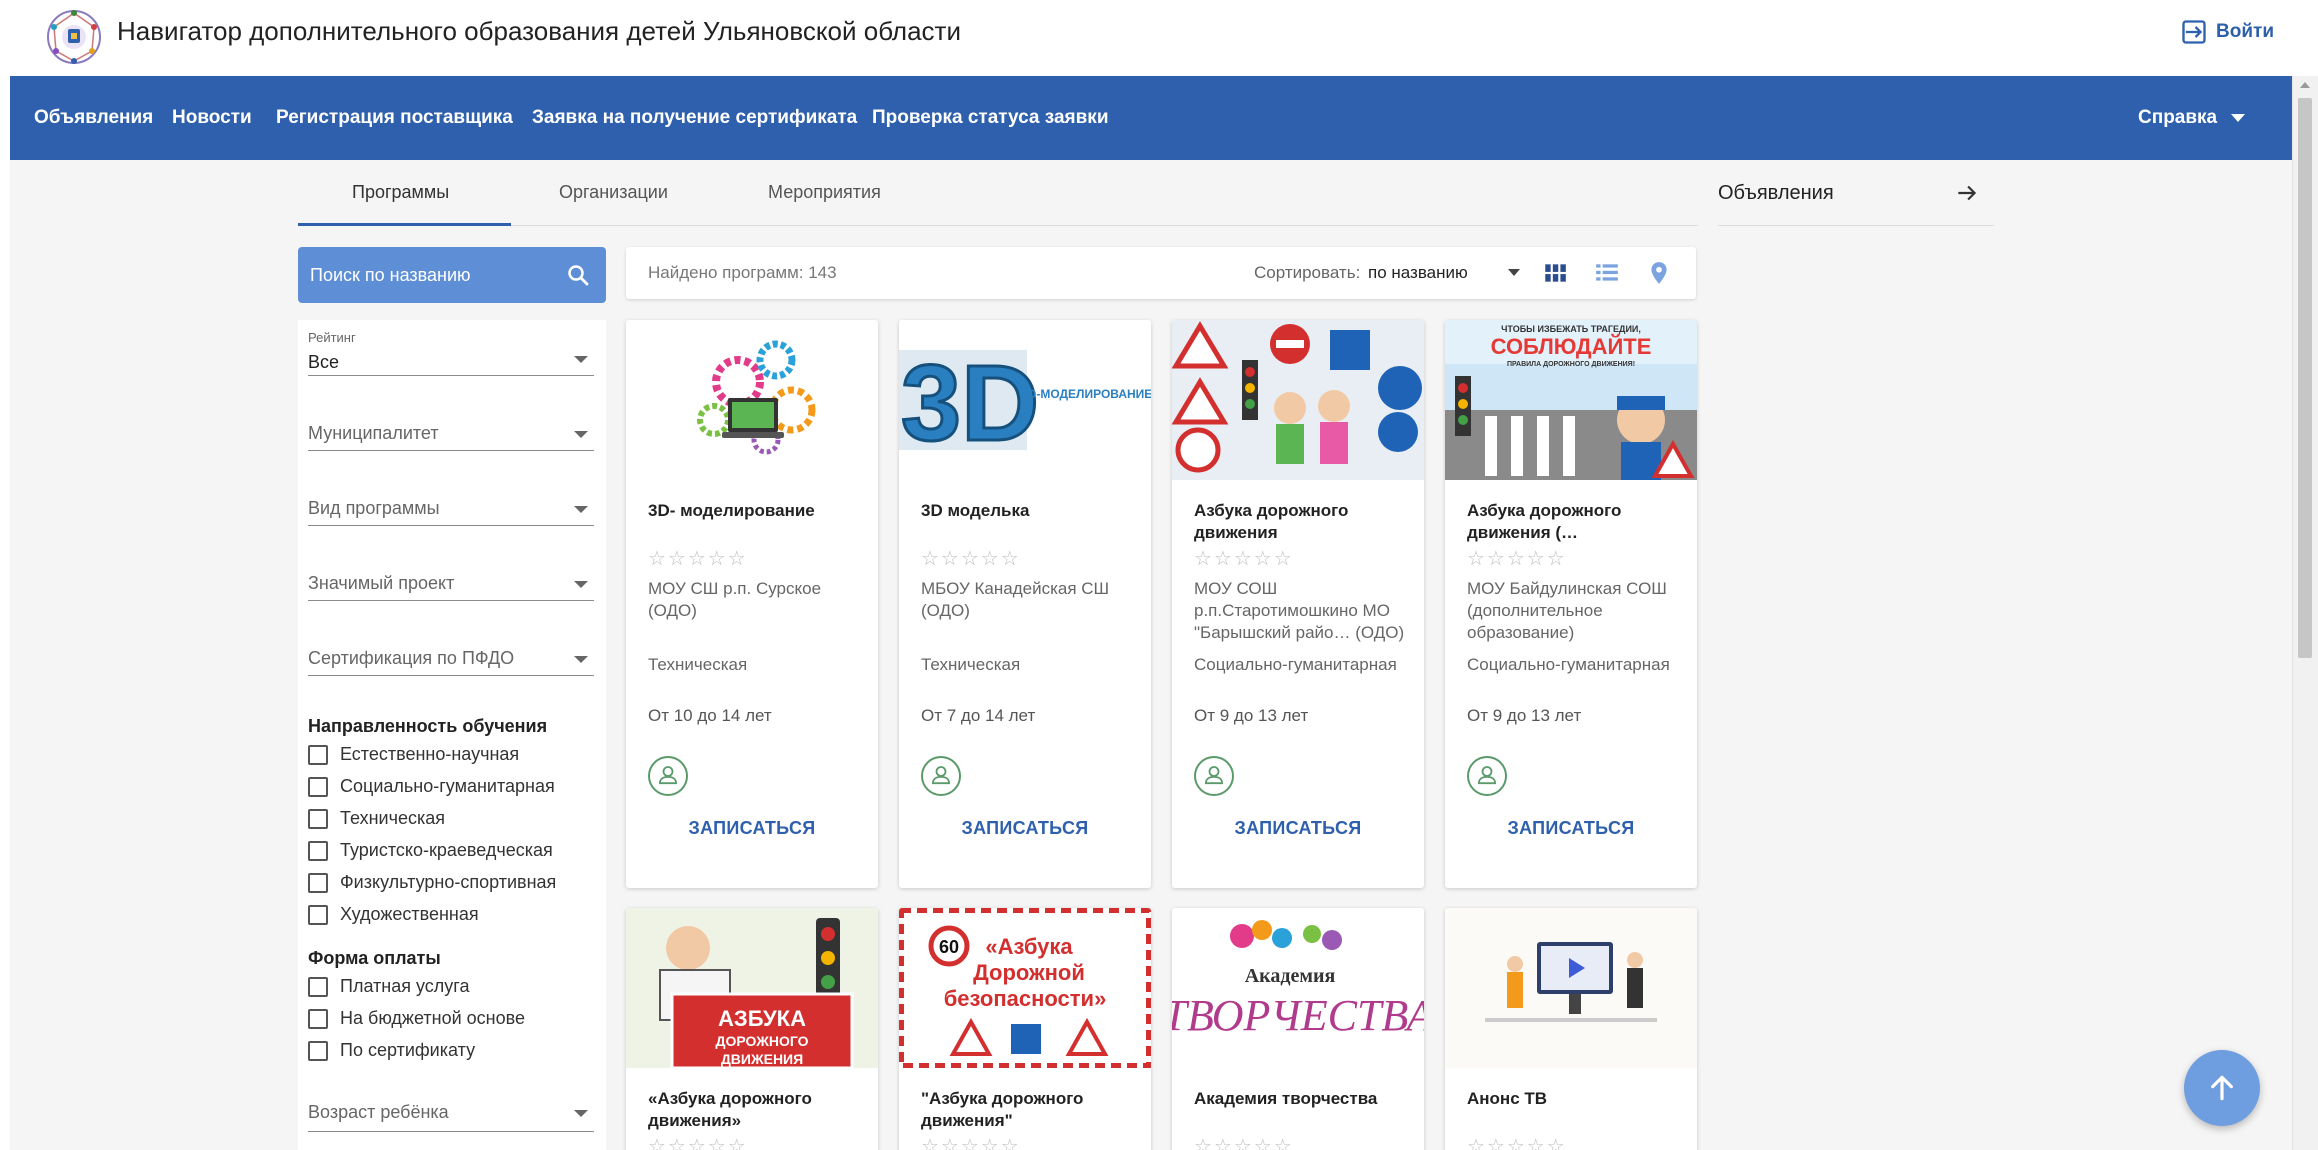 The height and width of the screenshot is (1150, 2318). What do you see at coordinates (74, 37) in the screenshot?
I see `site-logo` at bounding box center [74, 37].